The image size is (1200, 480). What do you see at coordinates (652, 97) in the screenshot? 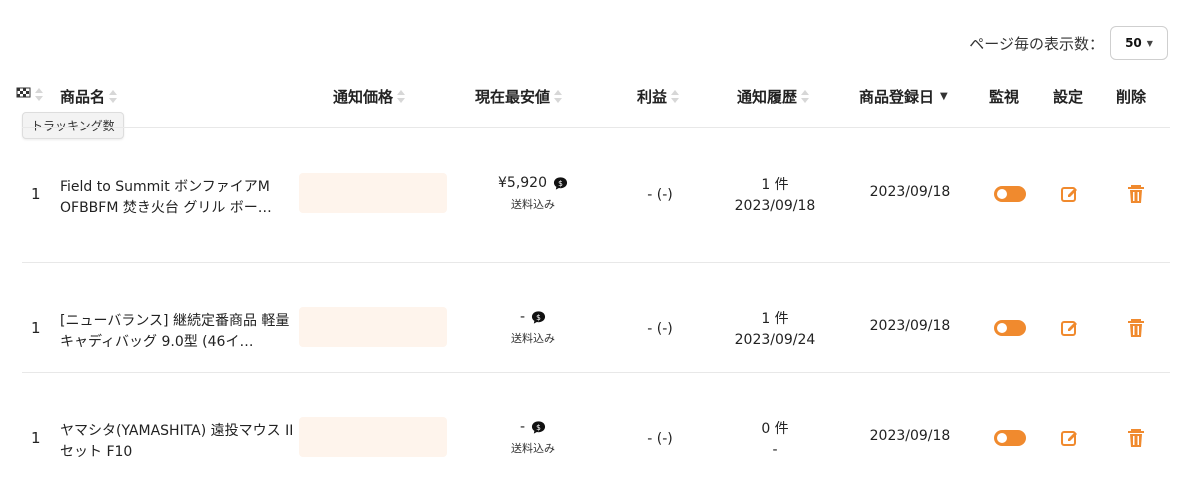
I see `column-label-profit: 利益` at bounding box center [652, 97].